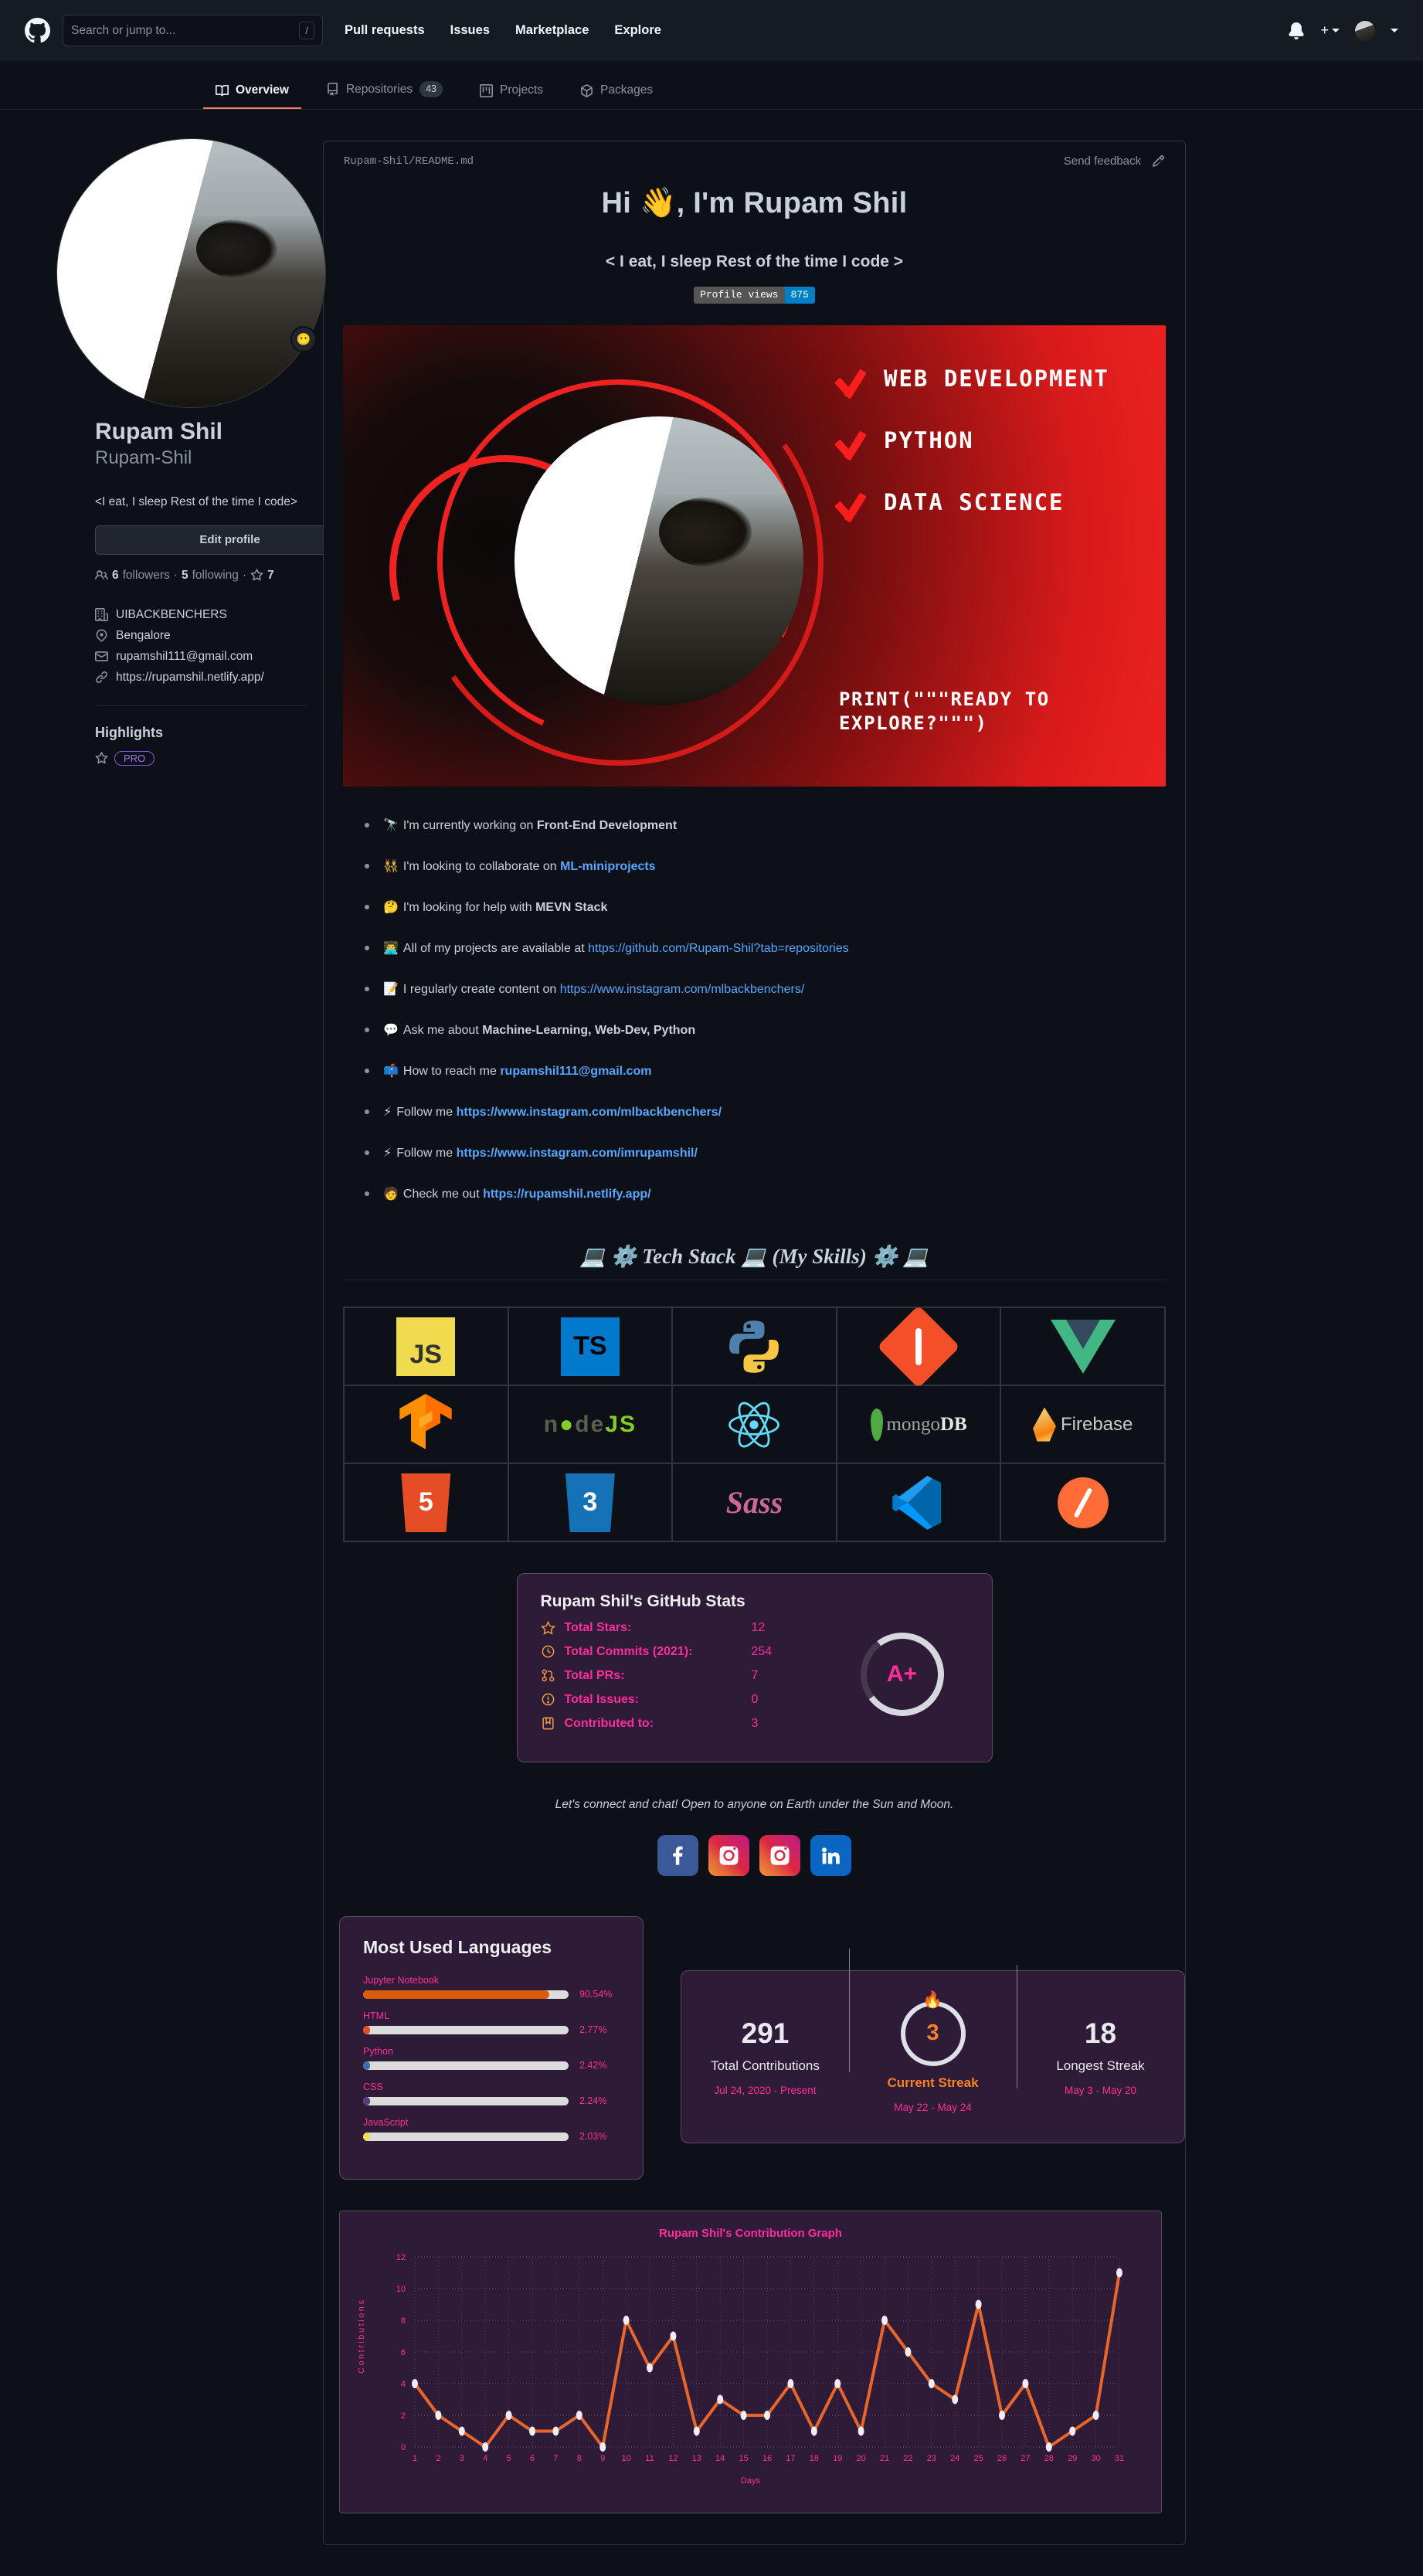 The image size is (1423, 2576). Describe the element at coordinates (609, 1723) in the screenshot. I see `stat-label-contributed-to: Contributed to:` at that location.